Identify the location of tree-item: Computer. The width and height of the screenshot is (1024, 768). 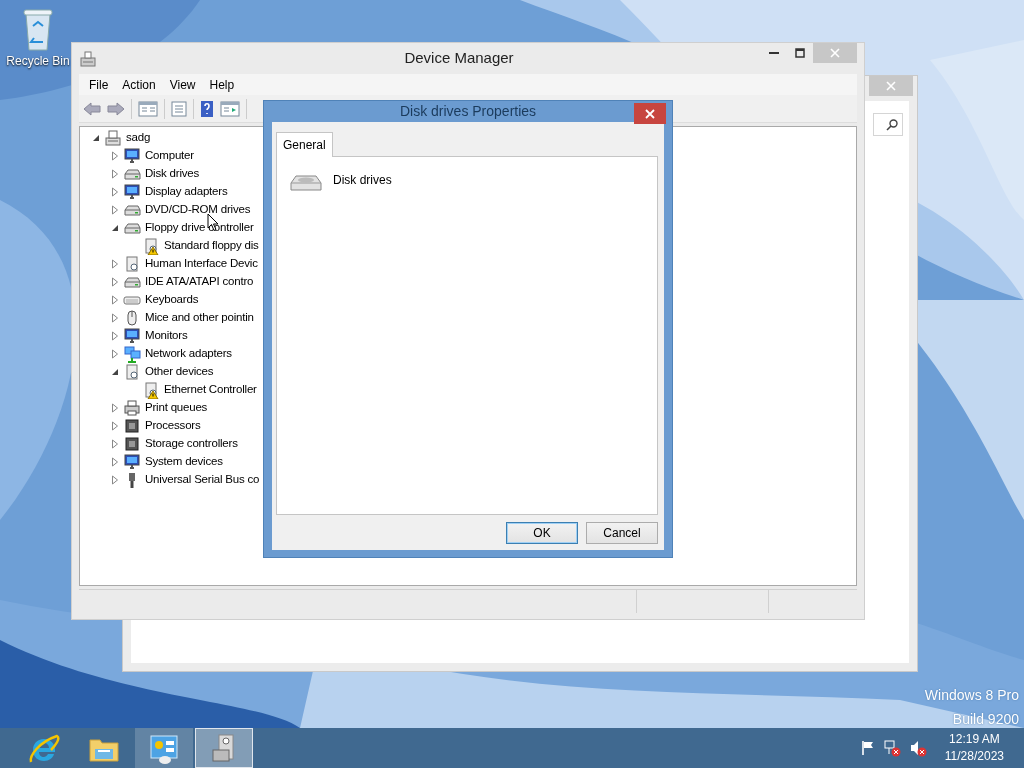
(169, 156).